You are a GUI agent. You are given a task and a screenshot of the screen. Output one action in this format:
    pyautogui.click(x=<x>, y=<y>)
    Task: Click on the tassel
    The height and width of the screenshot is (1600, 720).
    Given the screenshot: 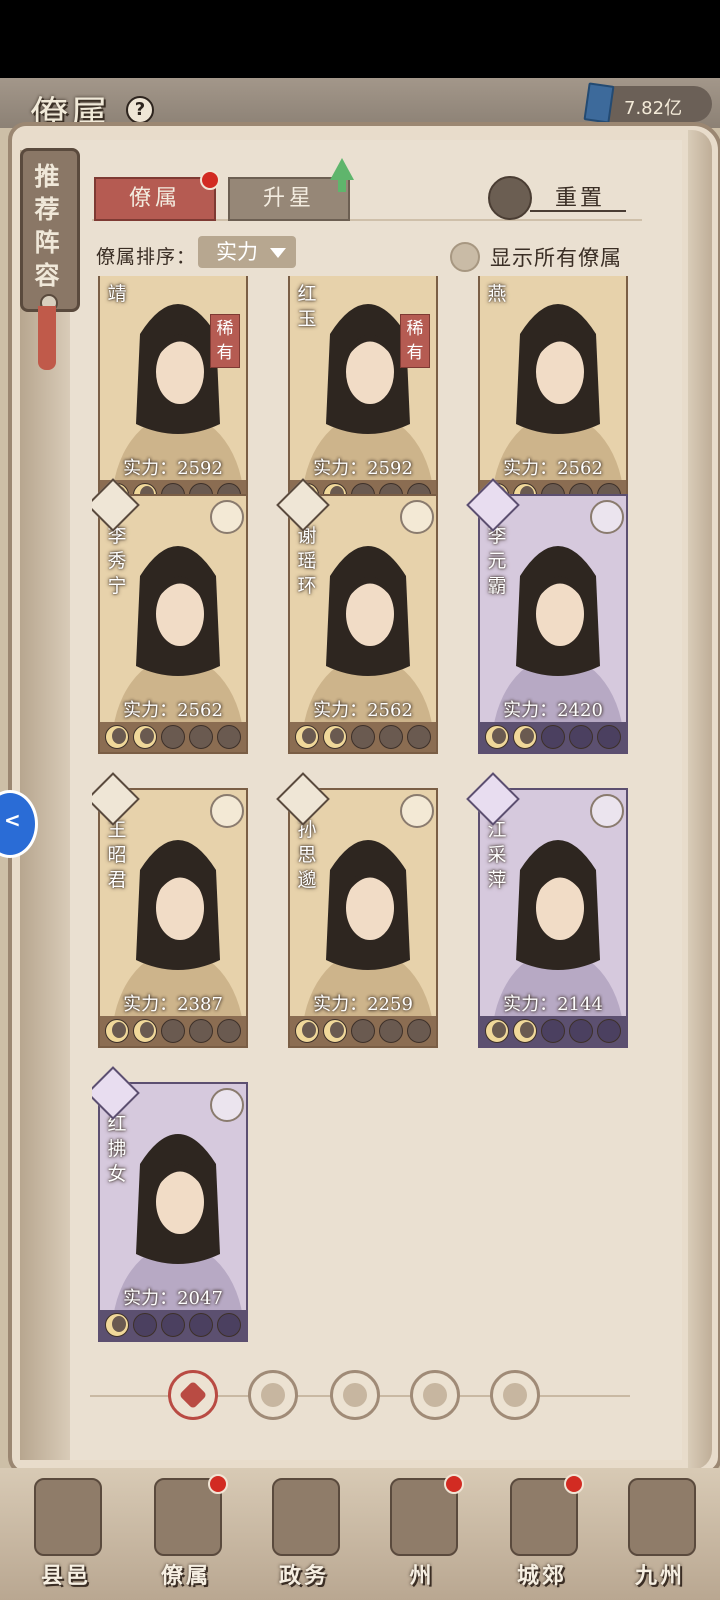 What is the action you would take?
    pyautogui.click(x=47, y=338)
    